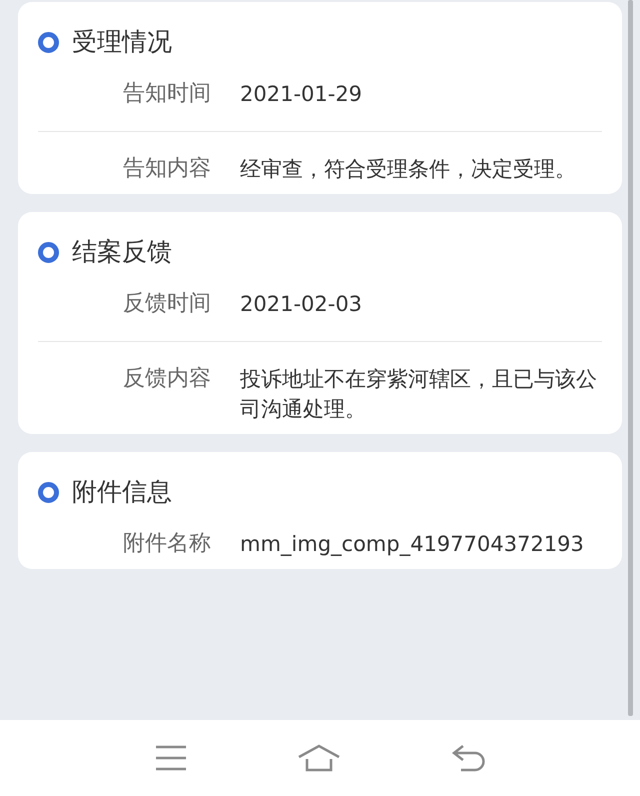  What do you see at coordinates (412, 544) in the screenshot?
I see `field-value: mm_img_comp_4197704372193` at bounding box center [412, 544].